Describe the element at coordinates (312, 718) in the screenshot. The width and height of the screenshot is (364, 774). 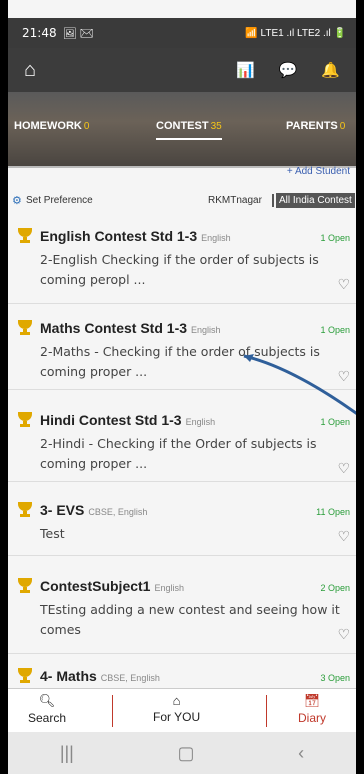
I see `nav-label: Diary` at that location.